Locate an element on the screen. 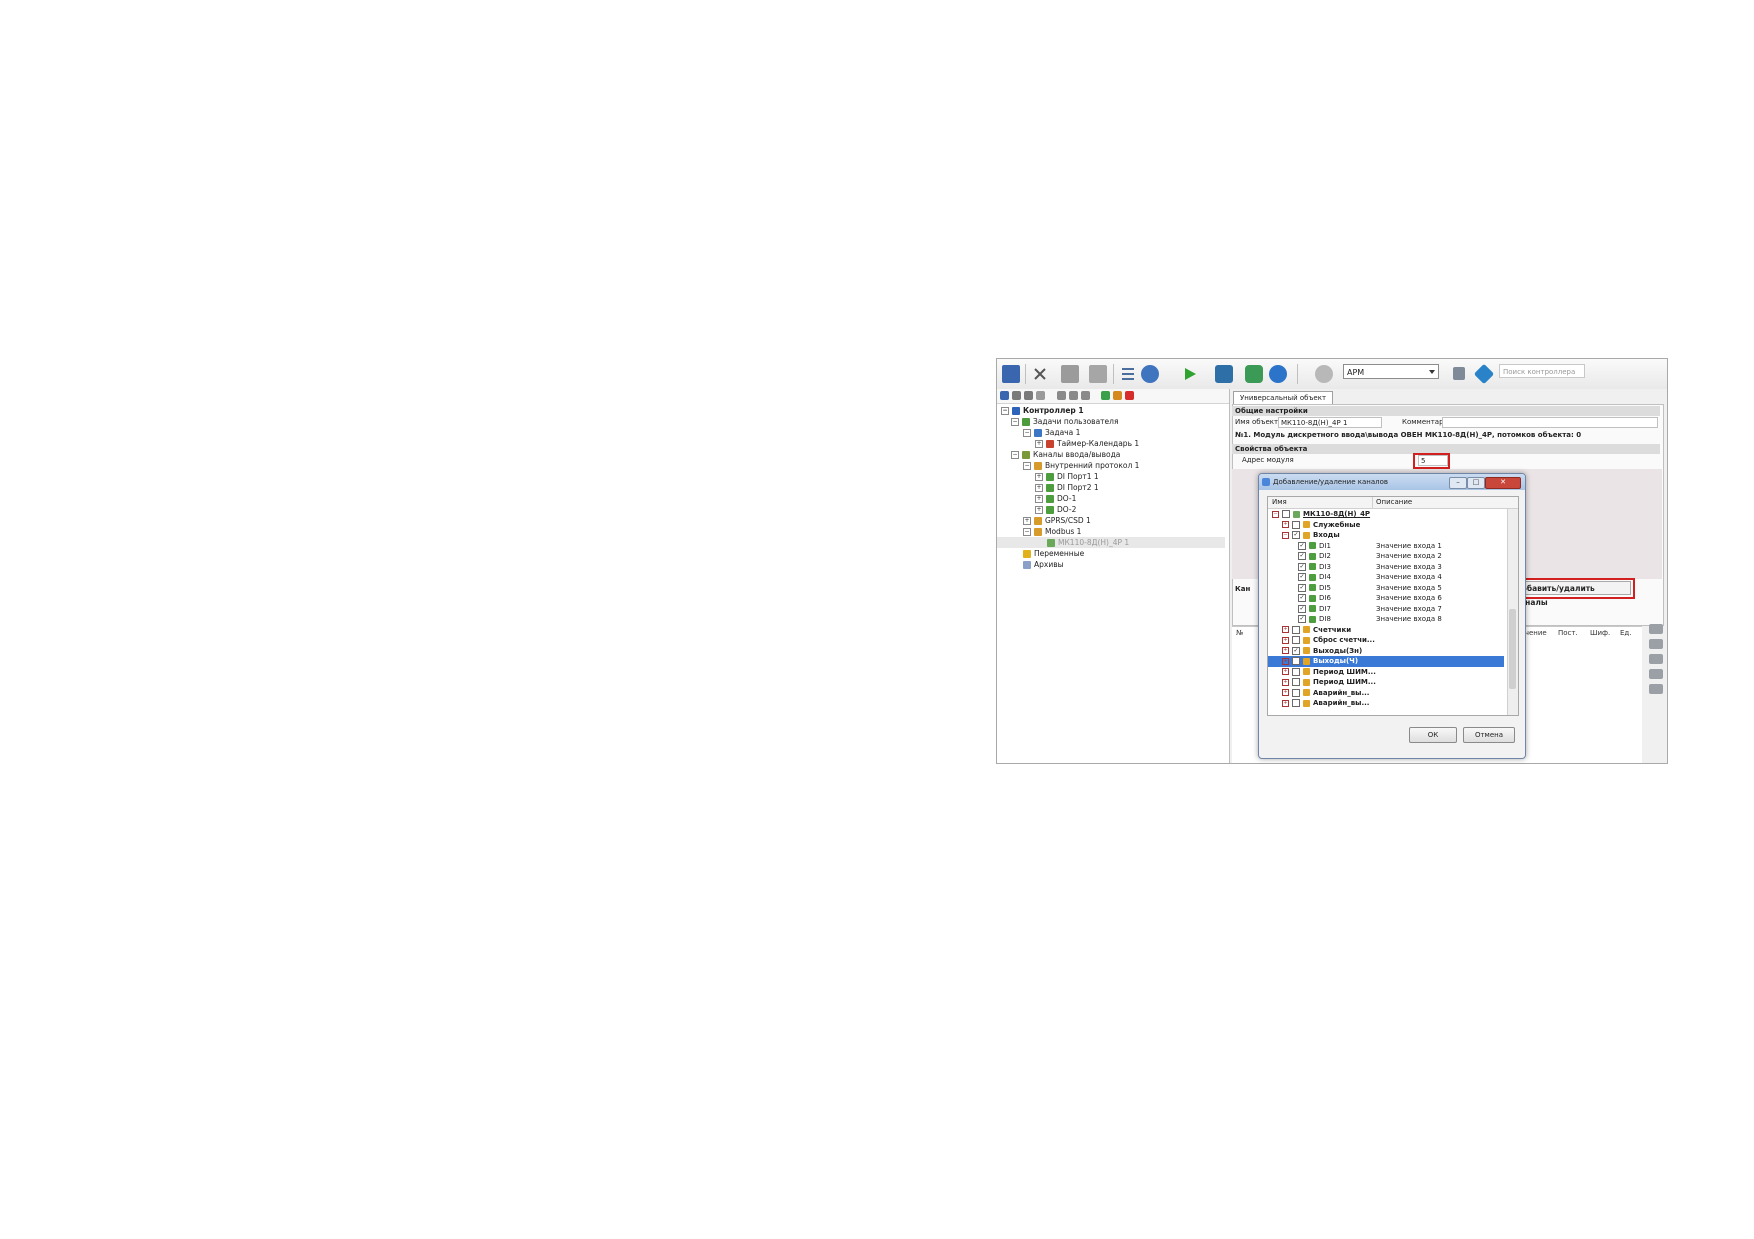  channel-row: ✓ DI6 Значение входа 6 is located at coordinates (1386, 598).